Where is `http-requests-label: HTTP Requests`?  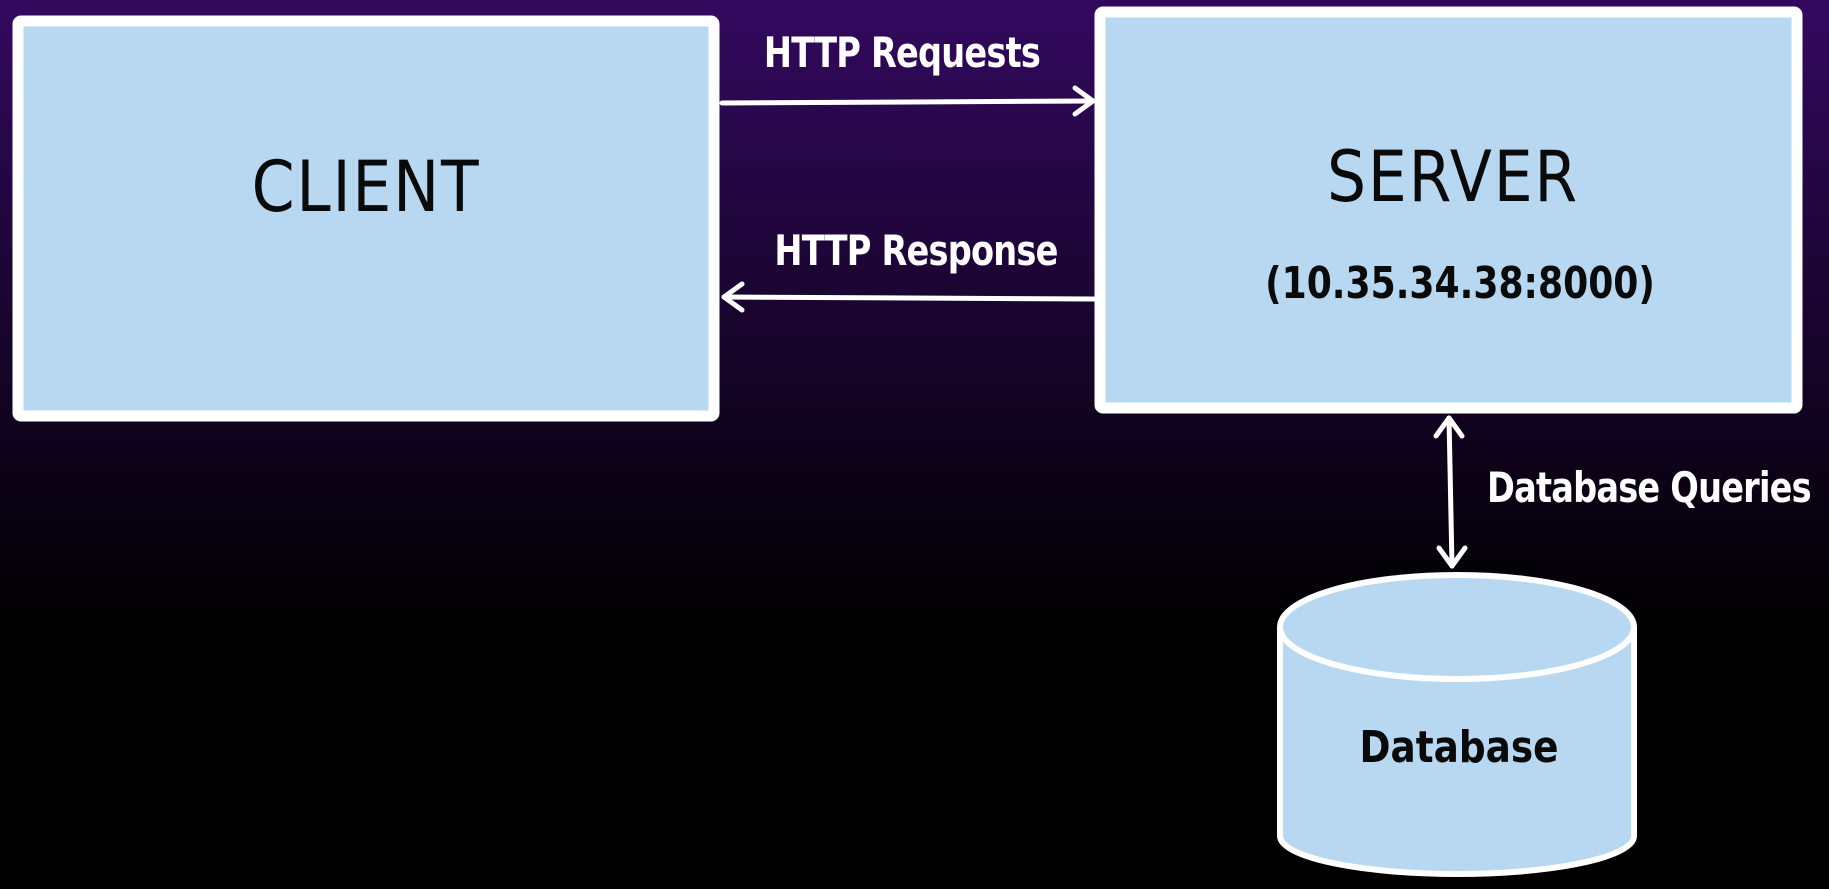 http-requests-label: HTTP Requests is located at coordinates (902, 52).